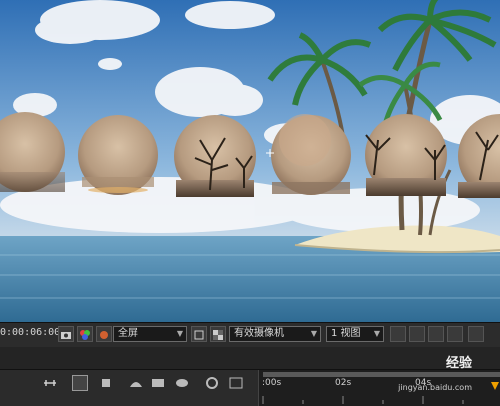 This screenshot has height=406, width=500. Describe the element at coordinates (259, 333) in the screenshot. I see `camera-value: 有效摄像机` at that location.